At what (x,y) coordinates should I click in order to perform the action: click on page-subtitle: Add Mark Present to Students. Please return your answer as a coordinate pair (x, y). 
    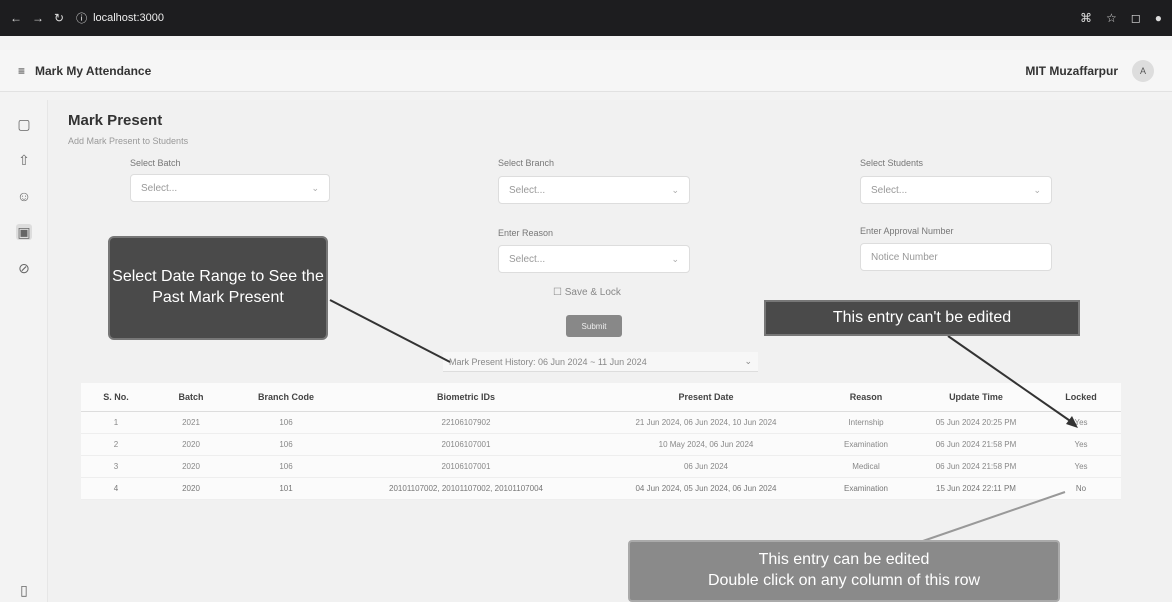
    Looking at the image, I should click on (128, 141).